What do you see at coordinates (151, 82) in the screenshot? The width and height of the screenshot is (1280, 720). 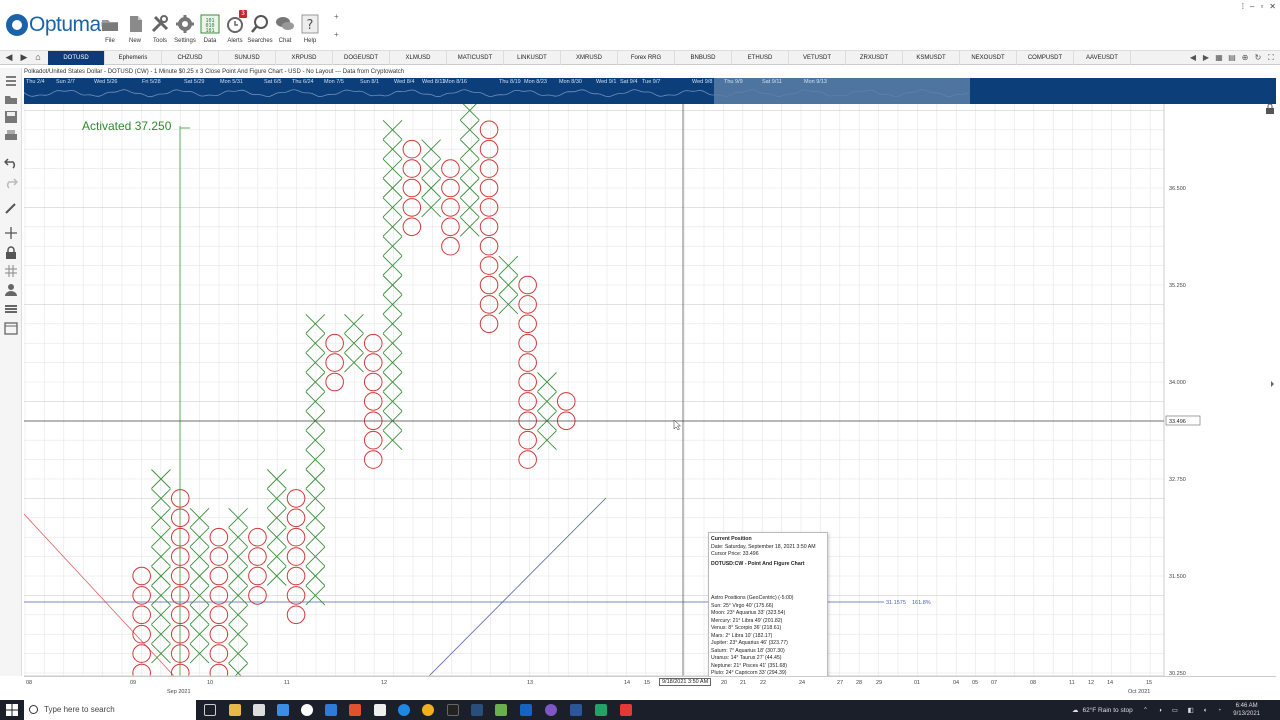 I see `overview-date-label: Fri 5/28` at bounding box center [151, 82].